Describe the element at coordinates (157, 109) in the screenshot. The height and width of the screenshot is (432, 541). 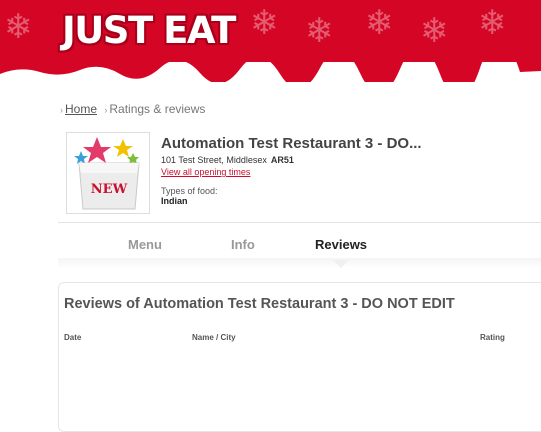
I see `breadcrumb-current: Ratings & reviews` at that location.